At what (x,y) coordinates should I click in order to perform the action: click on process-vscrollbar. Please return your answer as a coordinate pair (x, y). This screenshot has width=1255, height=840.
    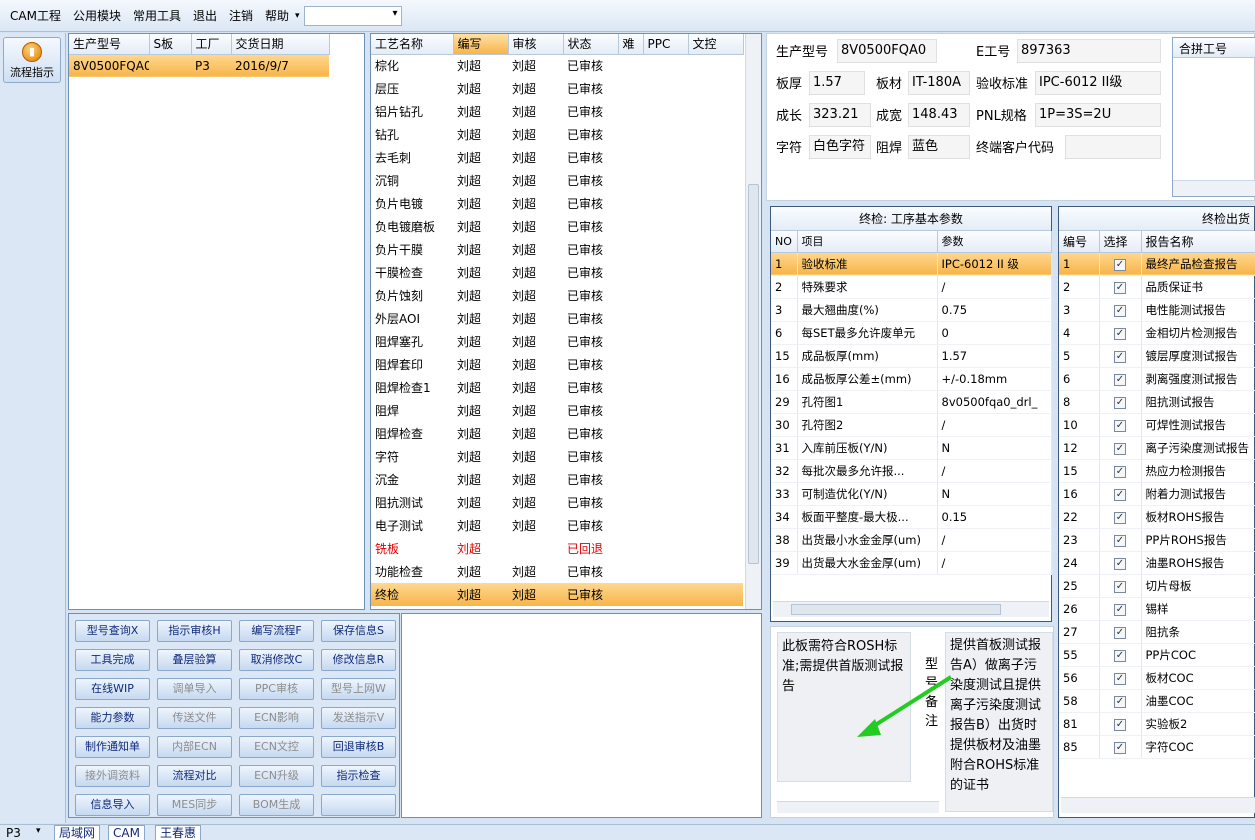
    Looking at the image, I should click on (753, 321).